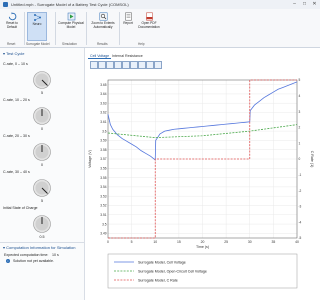  Describe the element at coordinates (300, 159) in the screenshot. I see `y2-tick-label: 0` at that location.